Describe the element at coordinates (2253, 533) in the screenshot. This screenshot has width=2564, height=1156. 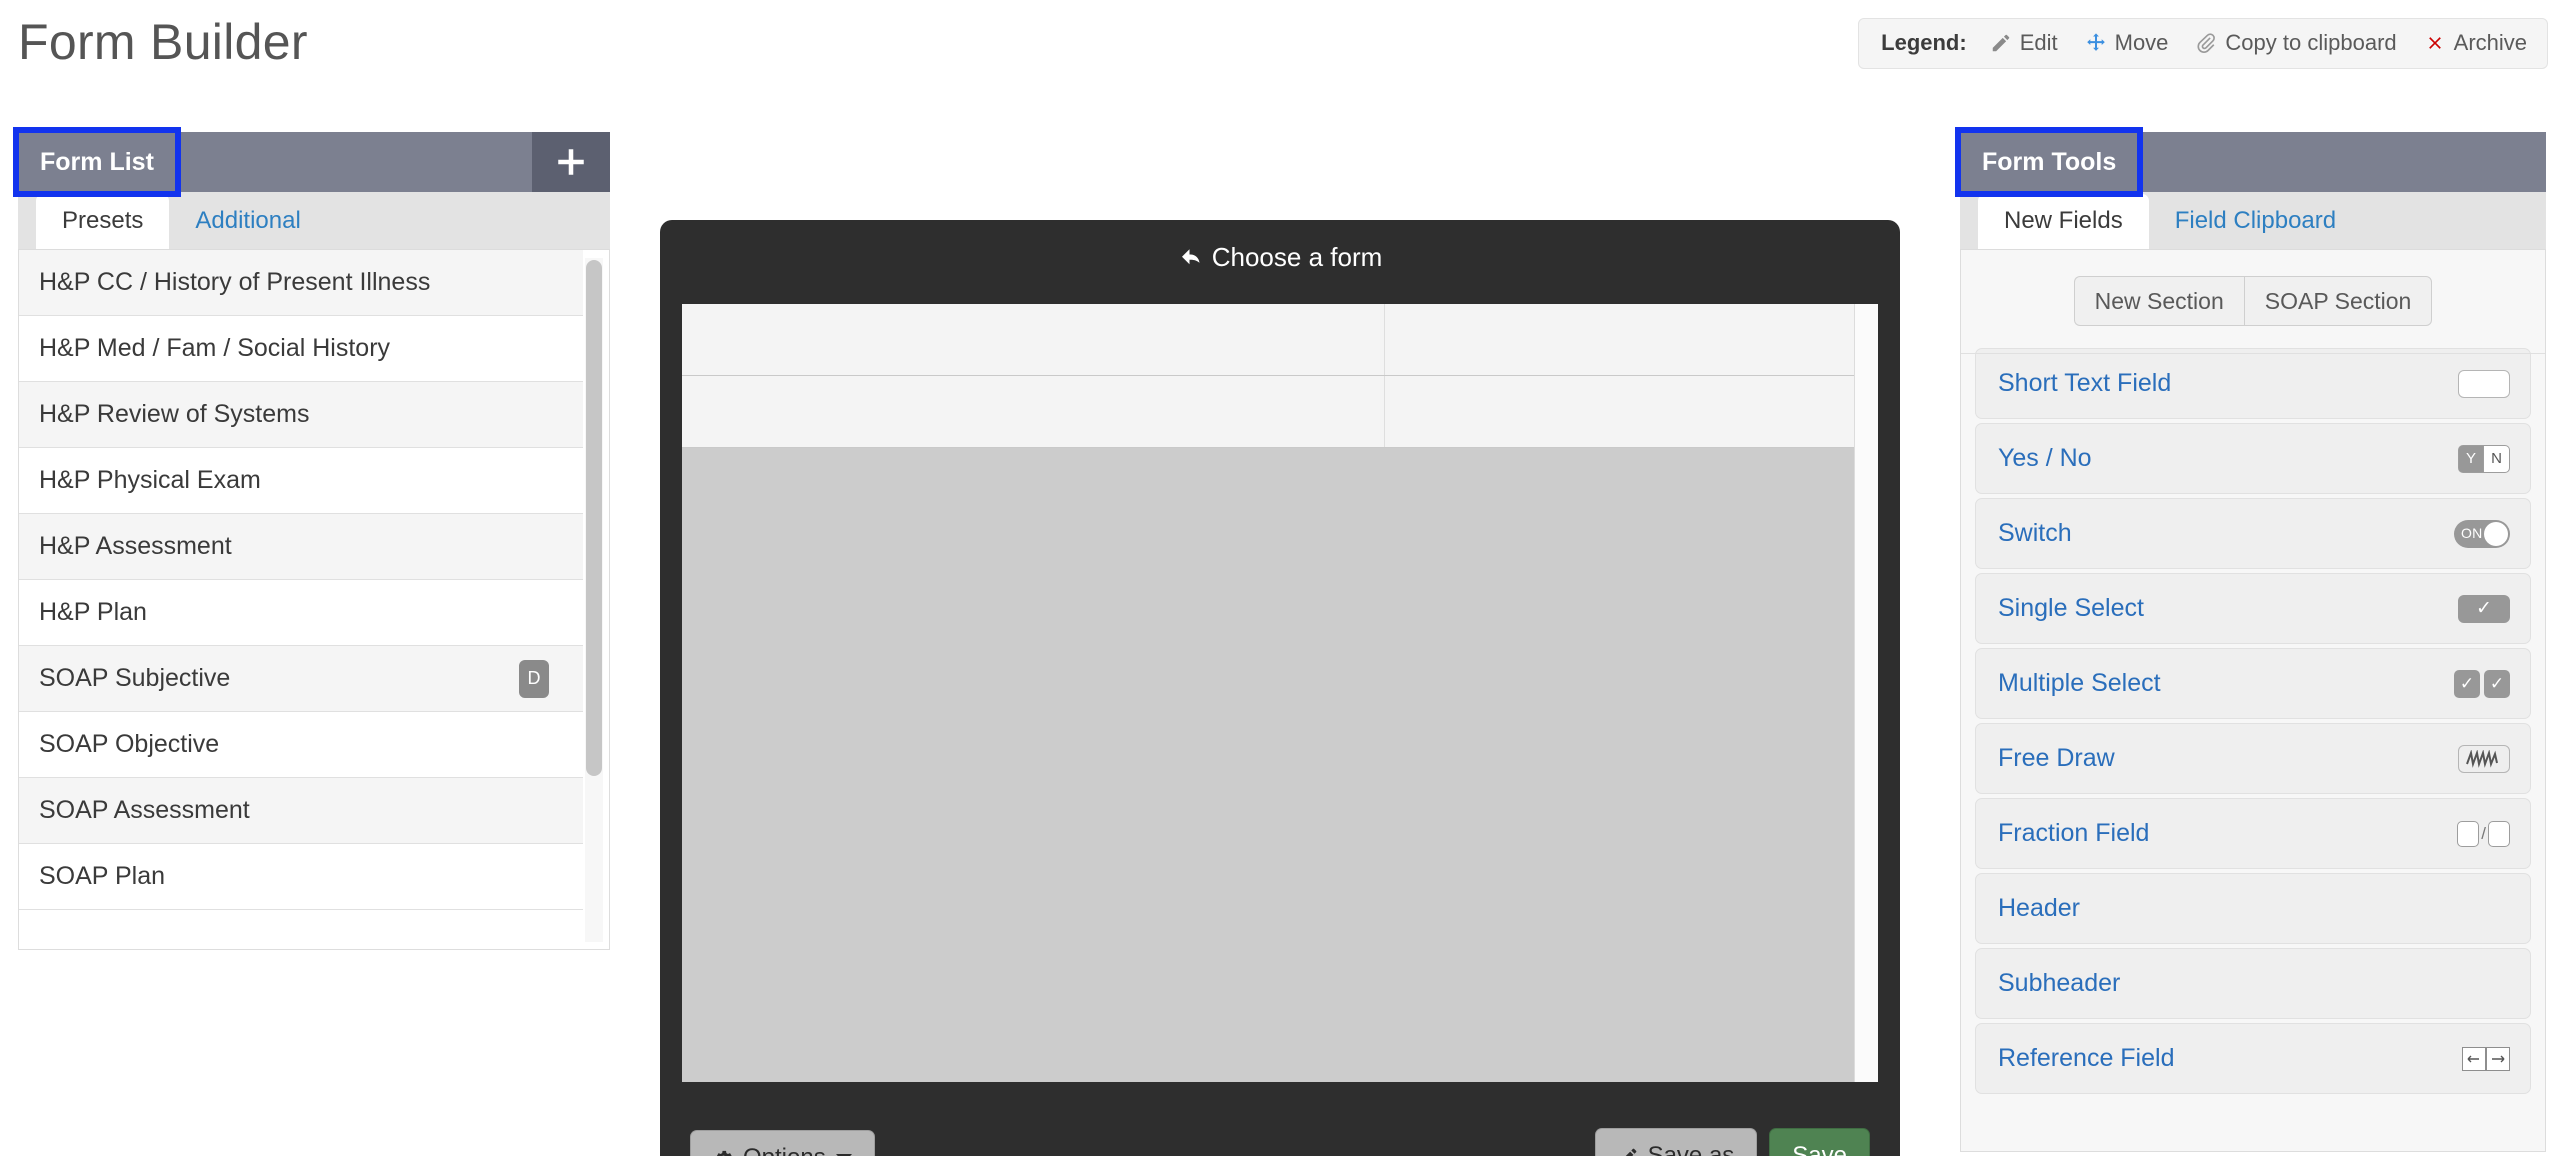
I see `field-item-switch: Switch ON` at that location.